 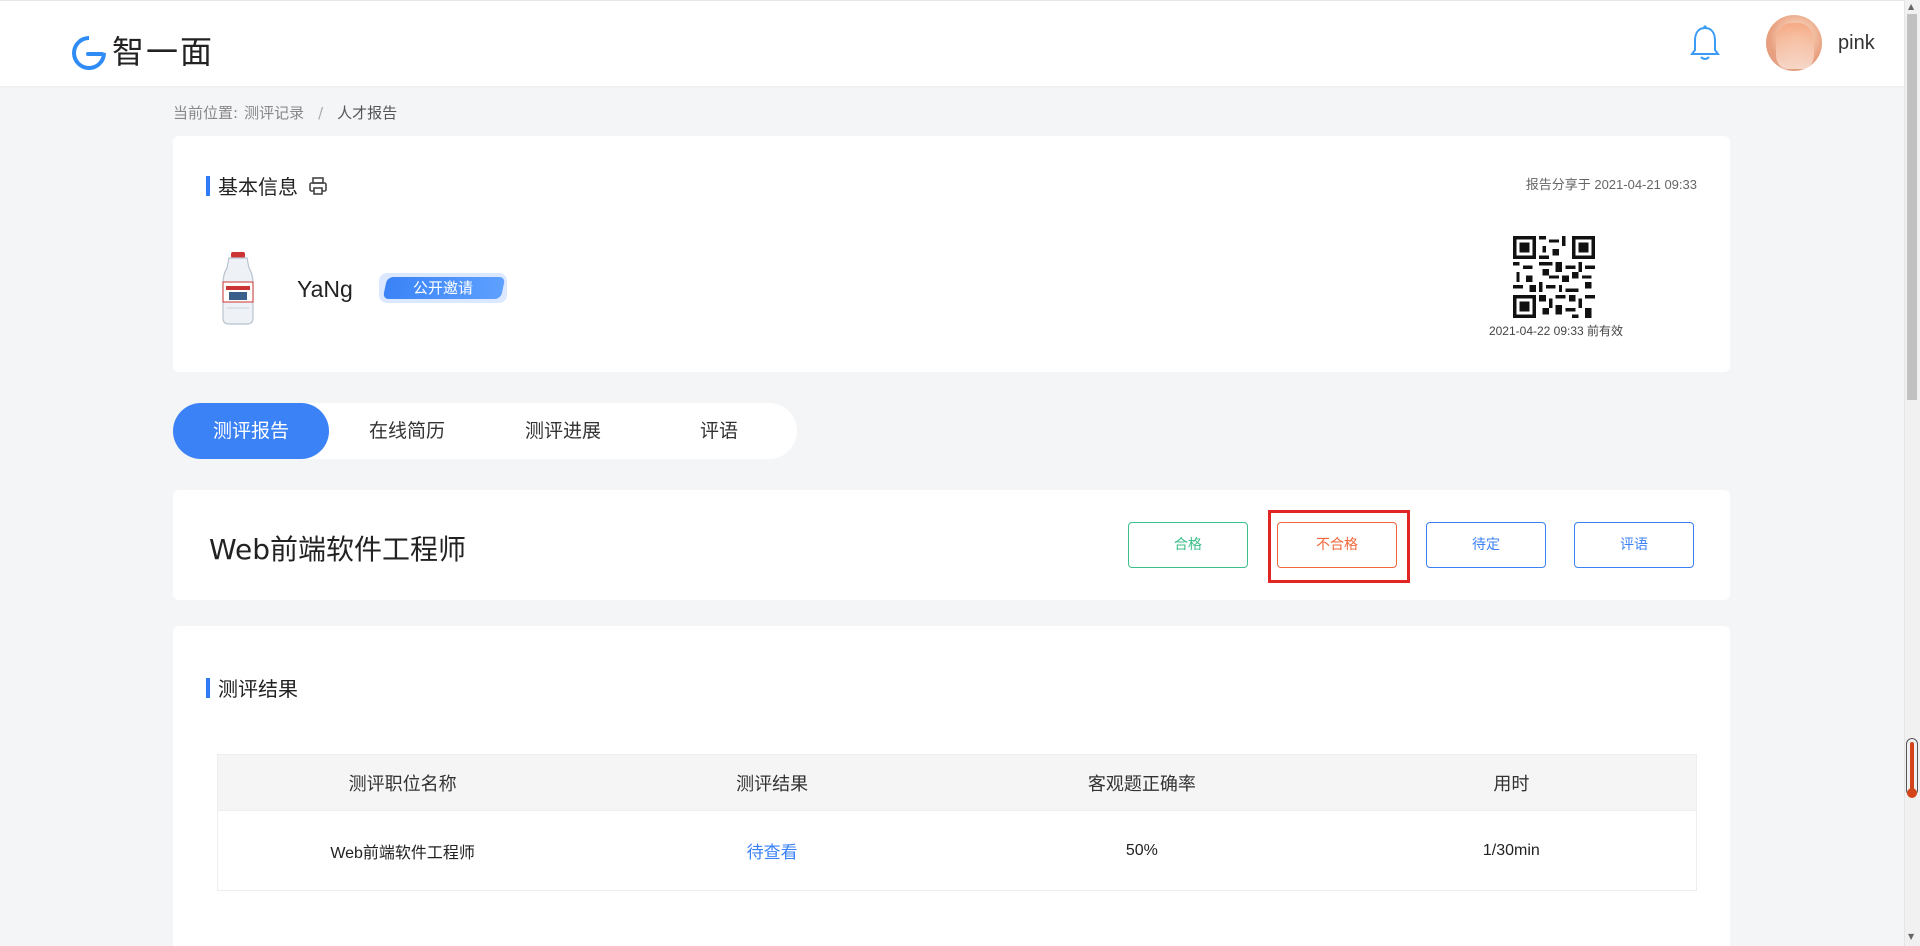 What do you see at coordinates (719, 431) in the screenshot?
I see `tab-comments: 评语` at bounding box center [719, 431].